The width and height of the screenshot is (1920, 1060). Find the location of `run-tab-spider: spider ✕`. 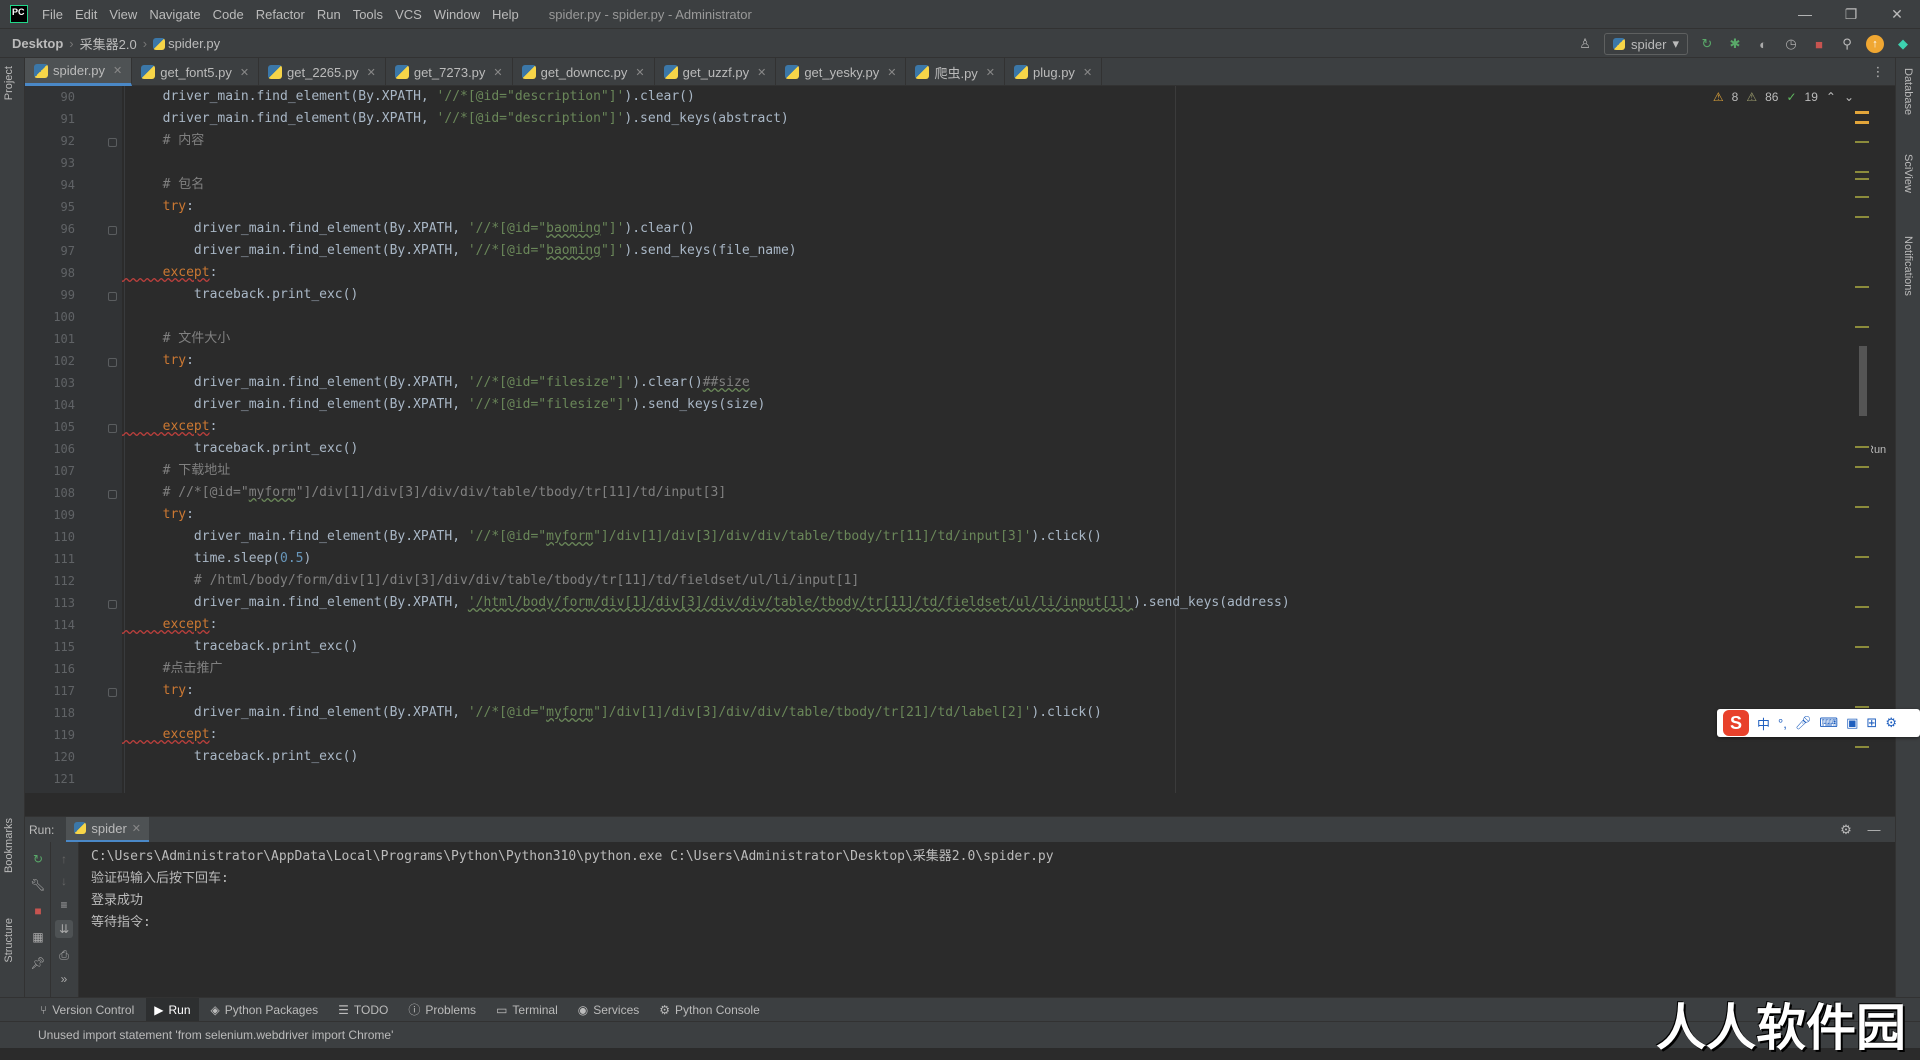

run-tab-spider: spider ✕ is located at coordinates (107, 829).